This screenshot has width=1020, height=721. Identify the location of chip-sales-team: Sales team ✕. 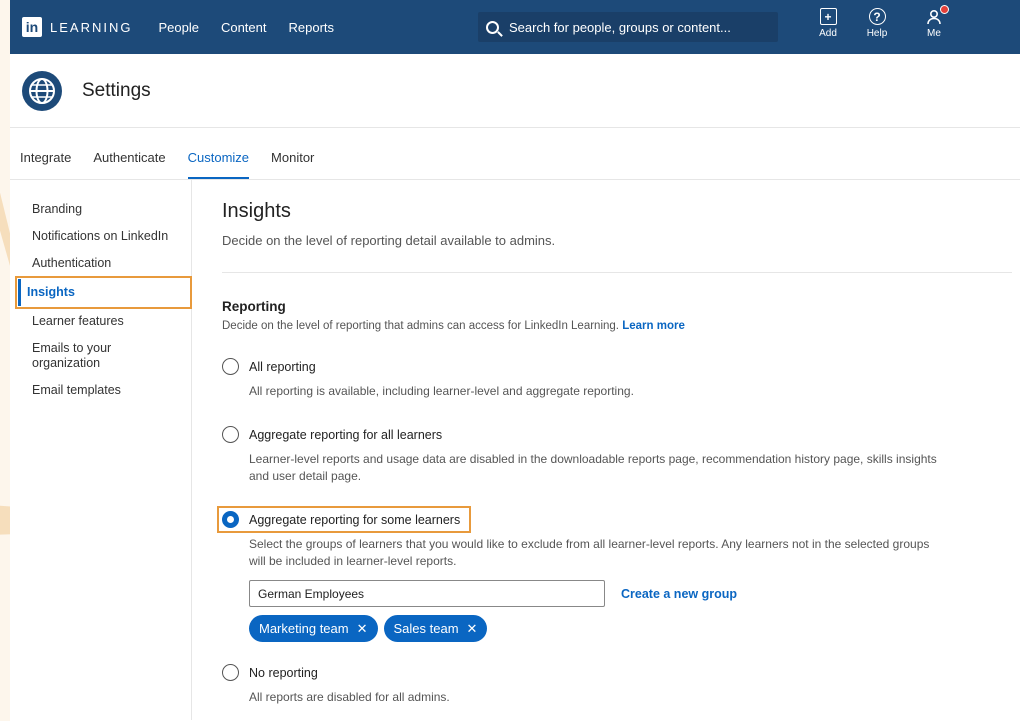
(435, 628).